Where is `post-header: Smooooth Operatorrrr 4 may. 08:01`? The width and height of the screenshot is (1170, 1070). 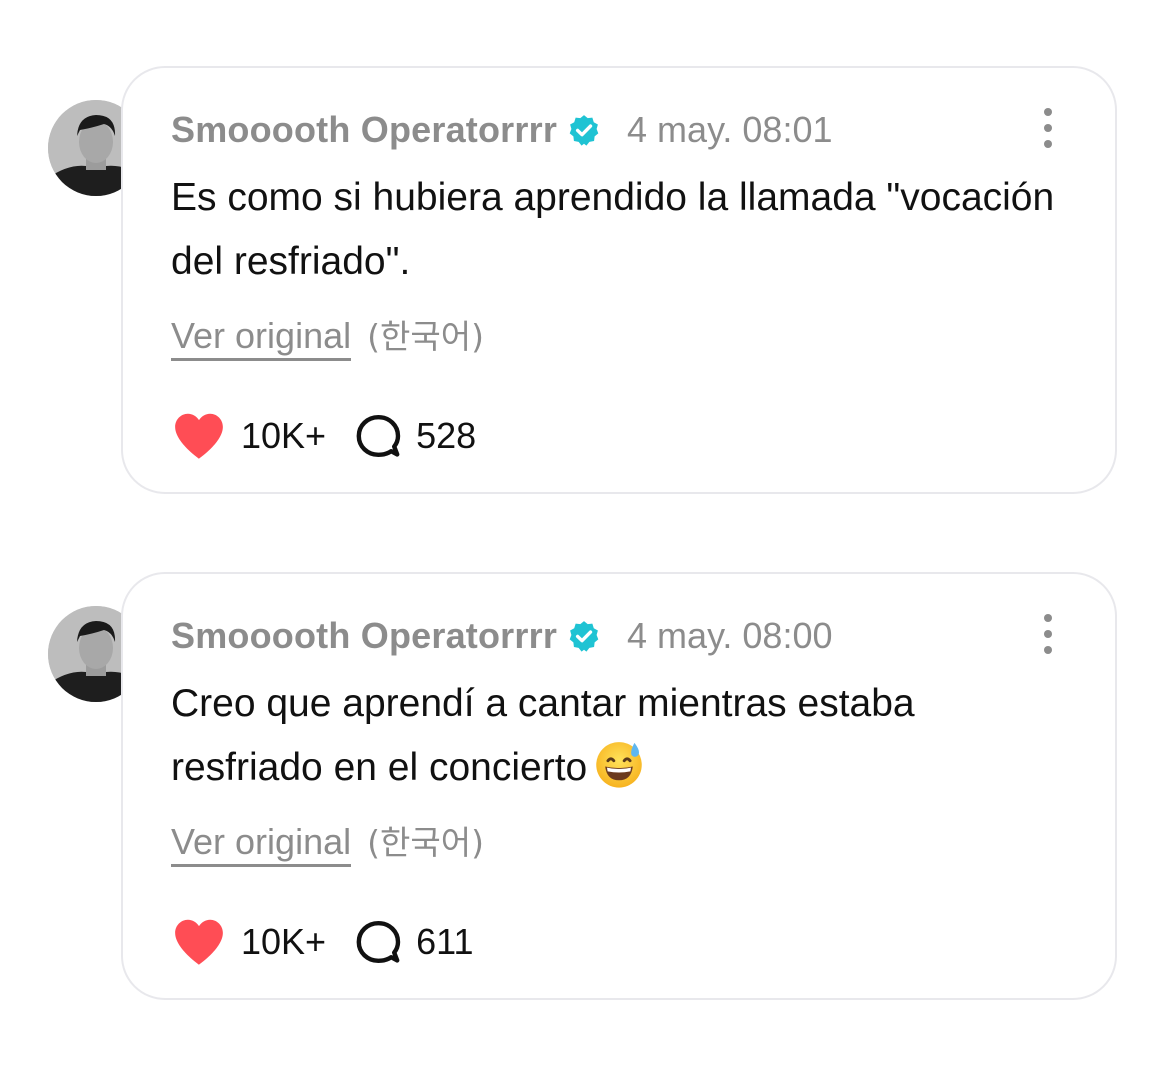
post-header: Smooooth Operatorrrr 4 may. 08:01 is located at coordinates (501, 130).